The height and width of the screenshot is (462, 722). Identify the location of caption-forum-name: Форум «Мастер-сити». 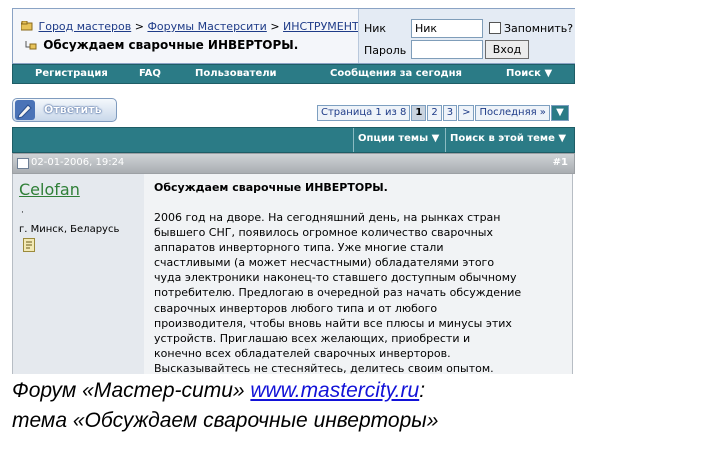
(131, 390).